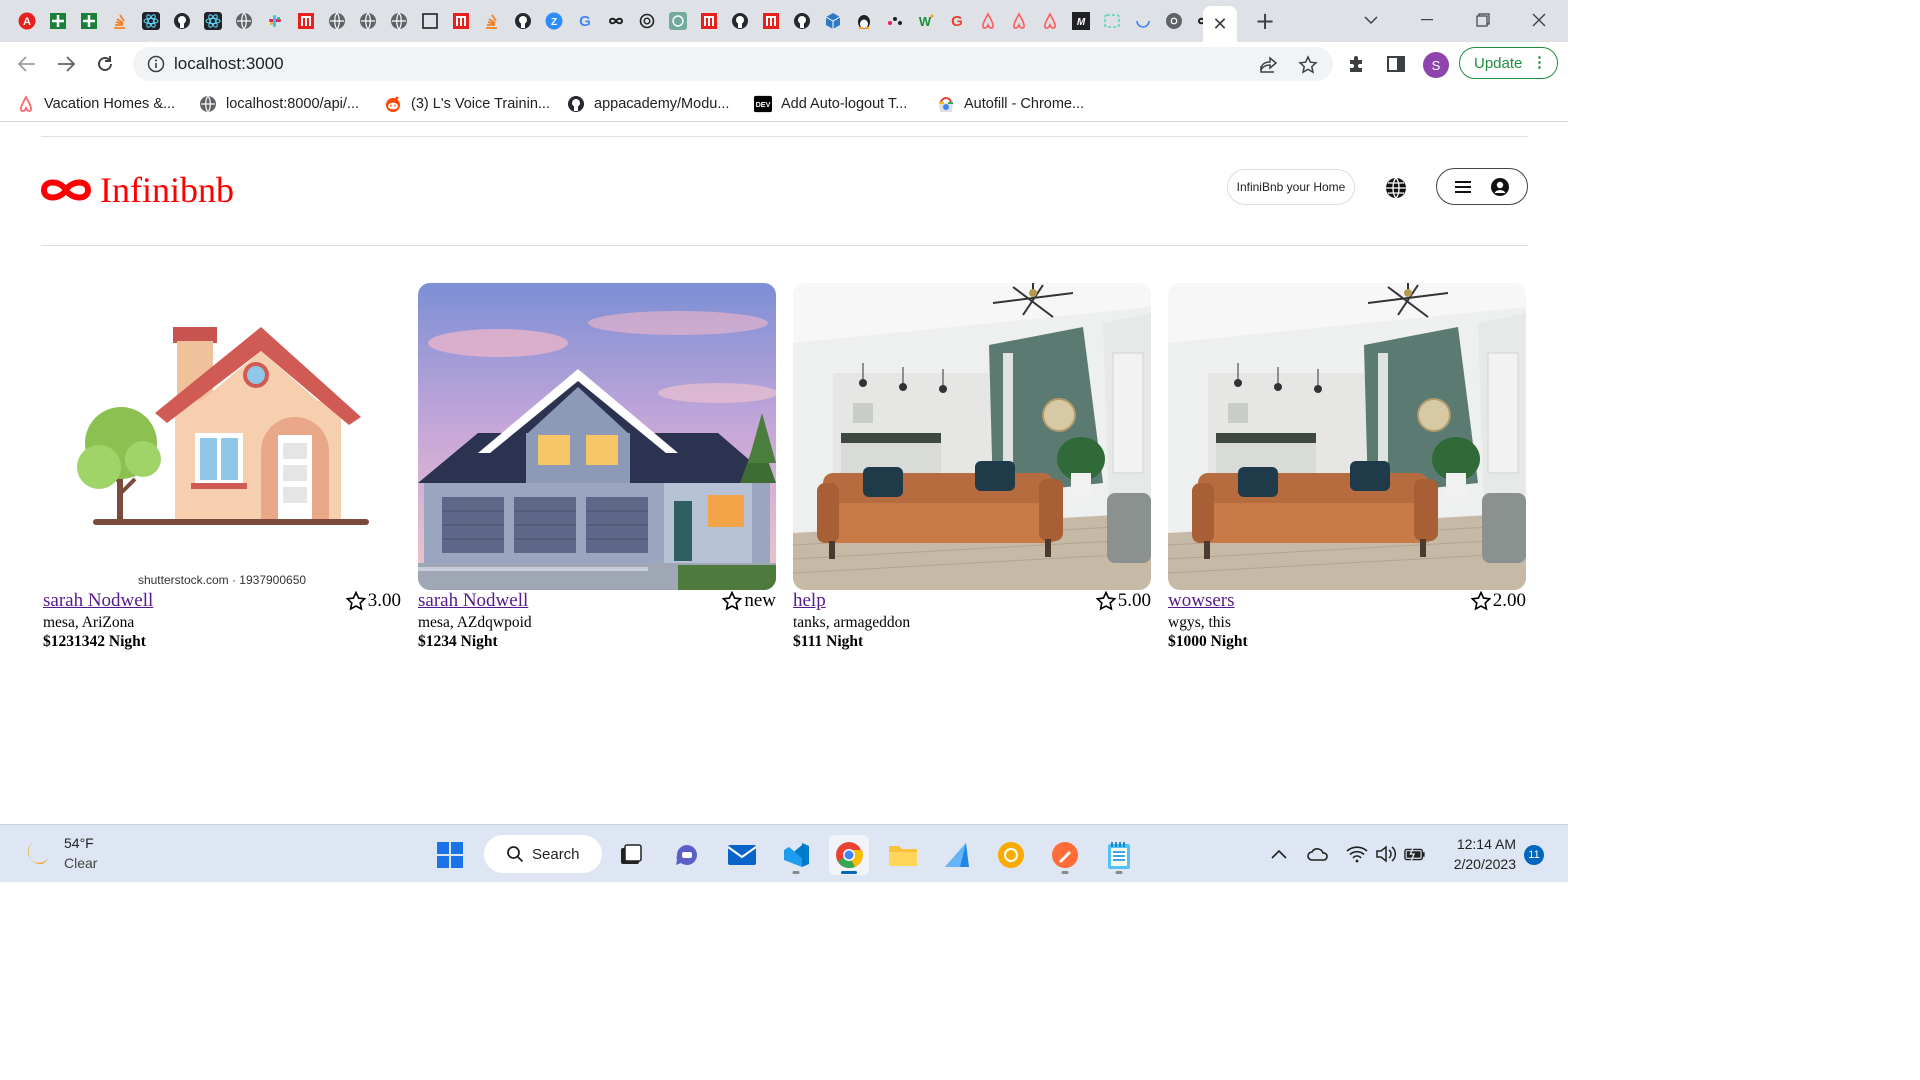 This screenshot has width=1920, height=1080. I want to click on file-explorer-app, so click(903, 855).